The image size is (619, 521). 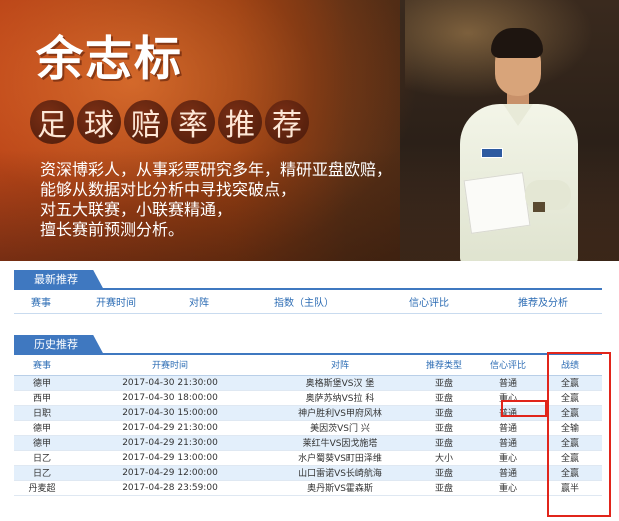 I want to click on subtitle-char: 推, so click(x=240, y=122).